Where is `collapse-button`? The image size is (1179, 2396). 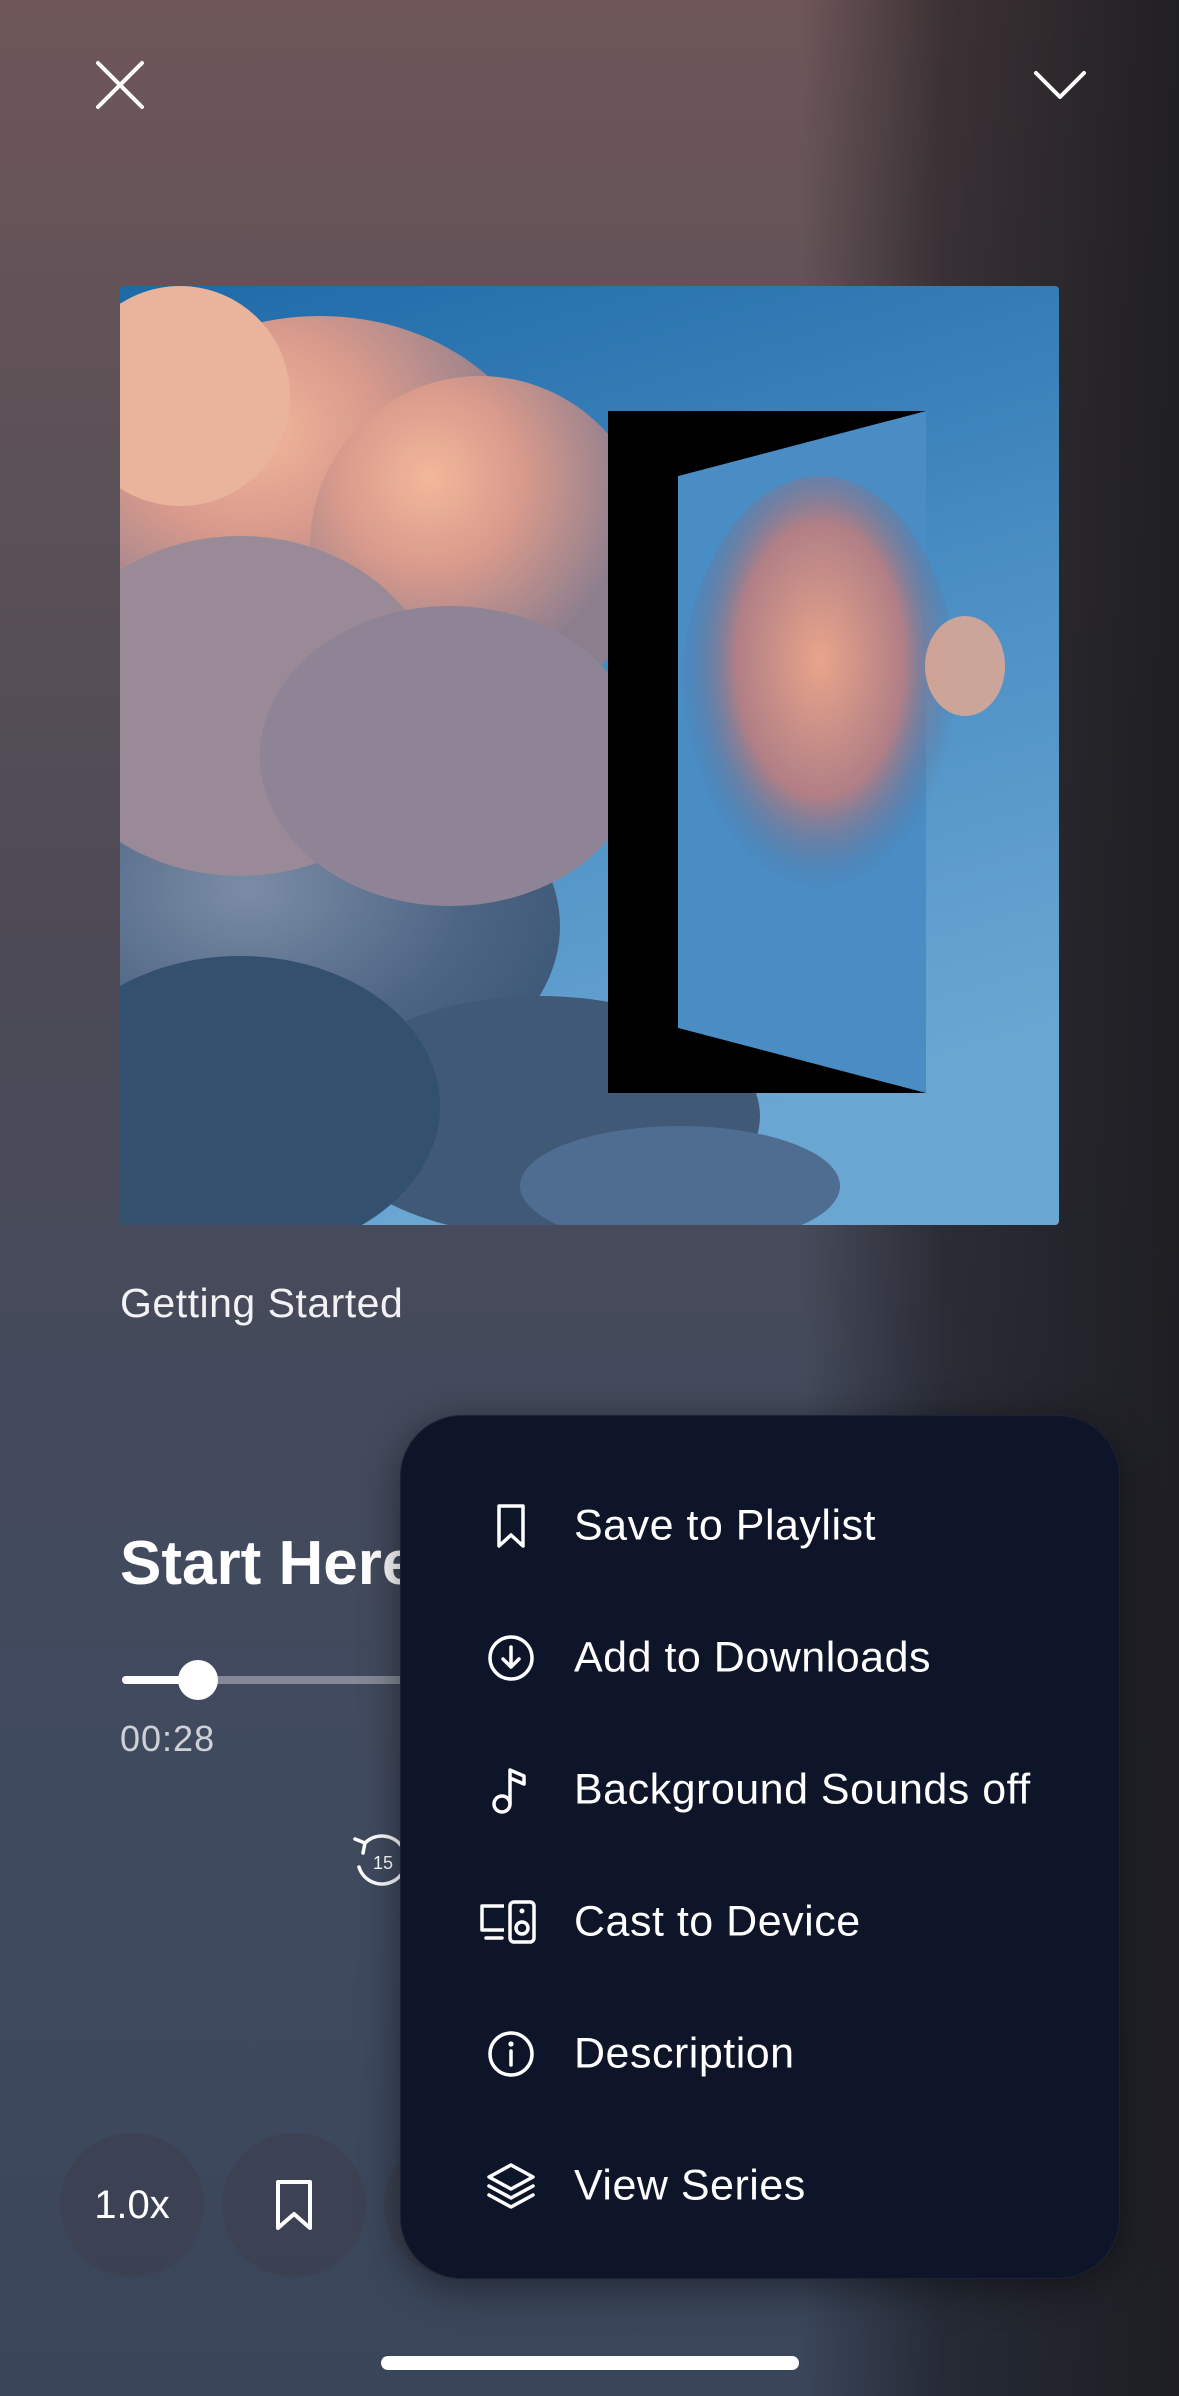 collapse-button is located at coordinates (1060, 85).